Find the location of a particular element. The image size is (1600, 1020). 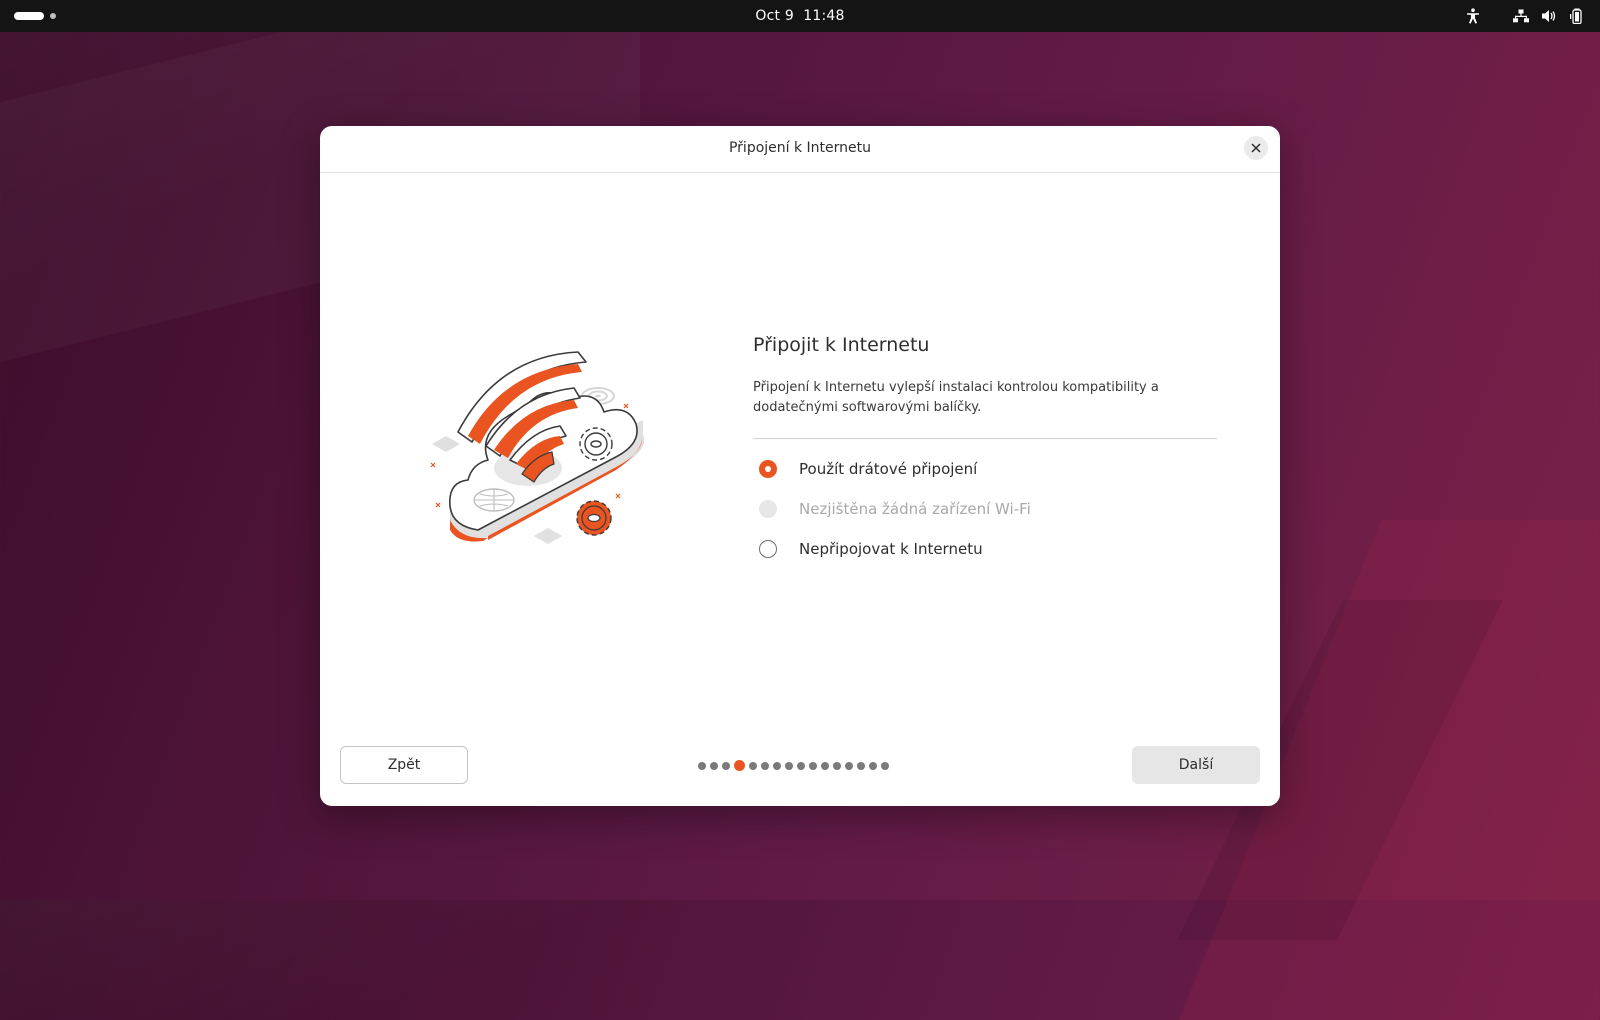

radio-wifi is located at coordinates (768, 509).